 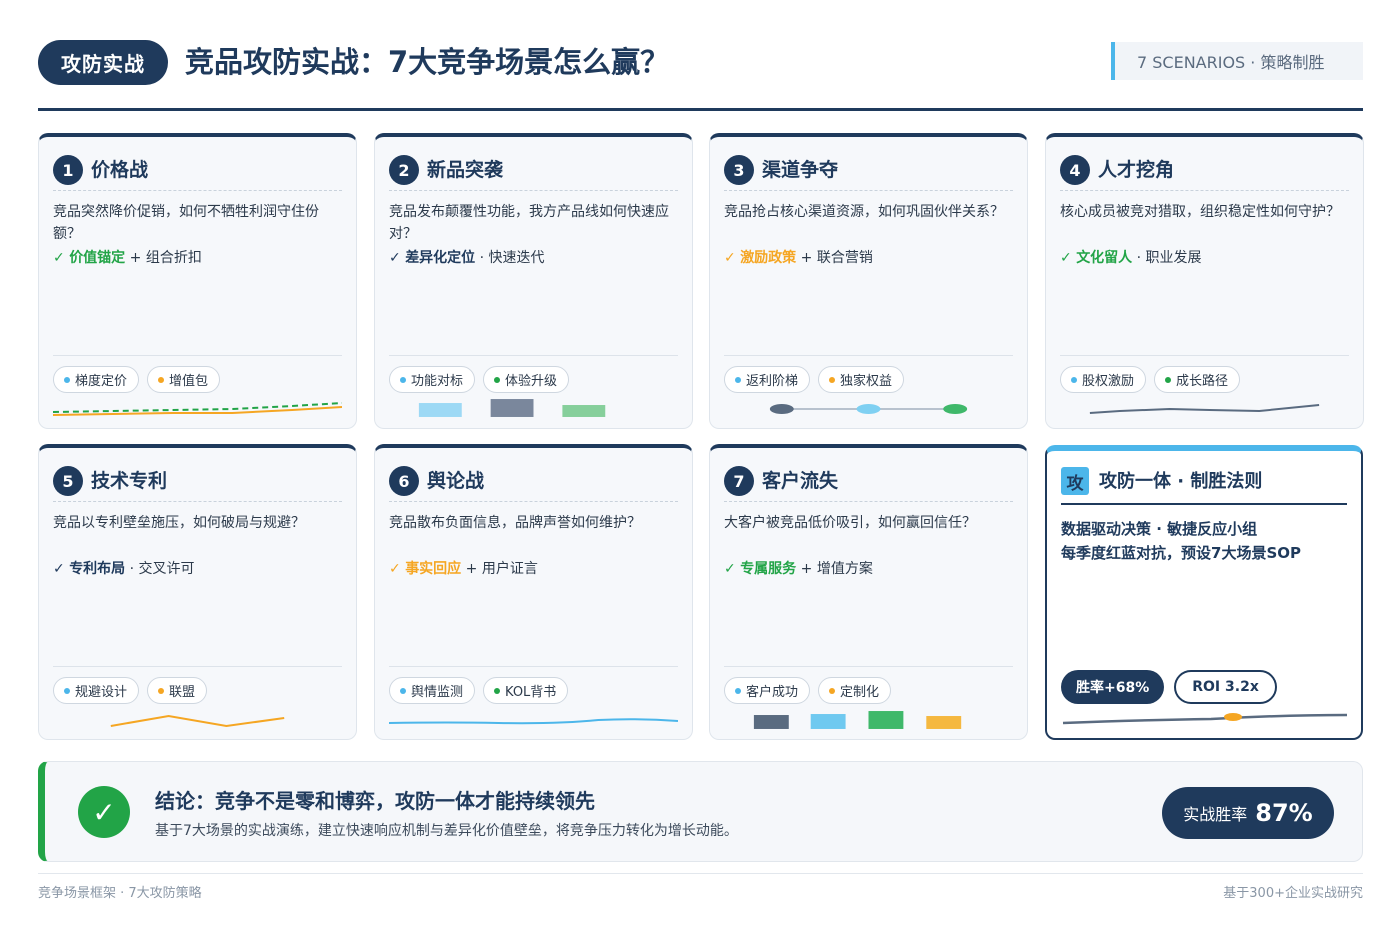 What do you see at coordinates (437, 692) in the screenshot?
I see `tag-label: 舆情监测` at bounding box center [437, 692].